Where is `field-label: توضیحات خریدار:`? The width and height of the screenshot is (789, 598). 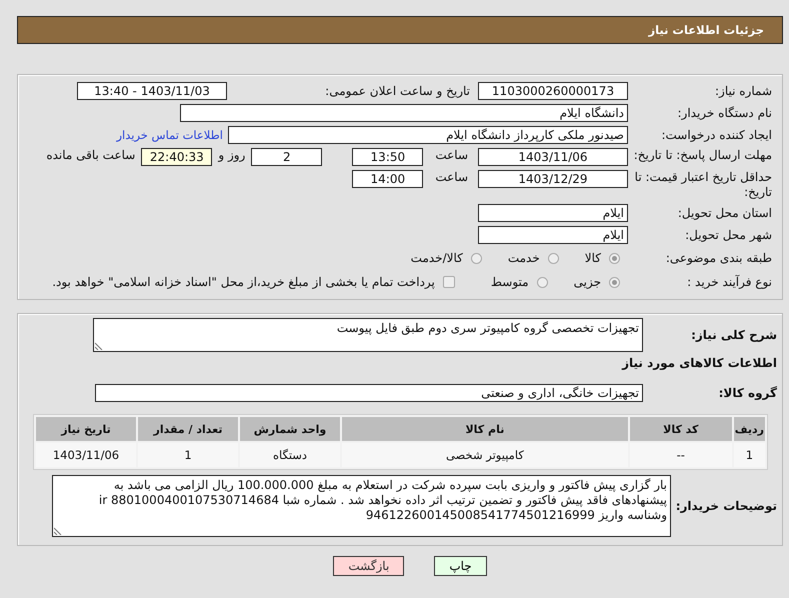 field-label: توضیحات خریدار: is located at coordinates (725, 506).